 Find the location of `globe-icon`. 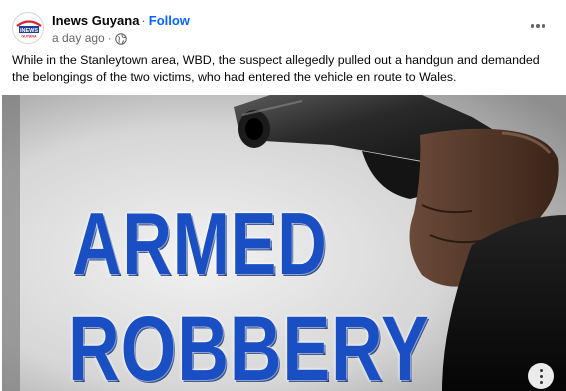

globe-icon is located at coordinates (120, 38).